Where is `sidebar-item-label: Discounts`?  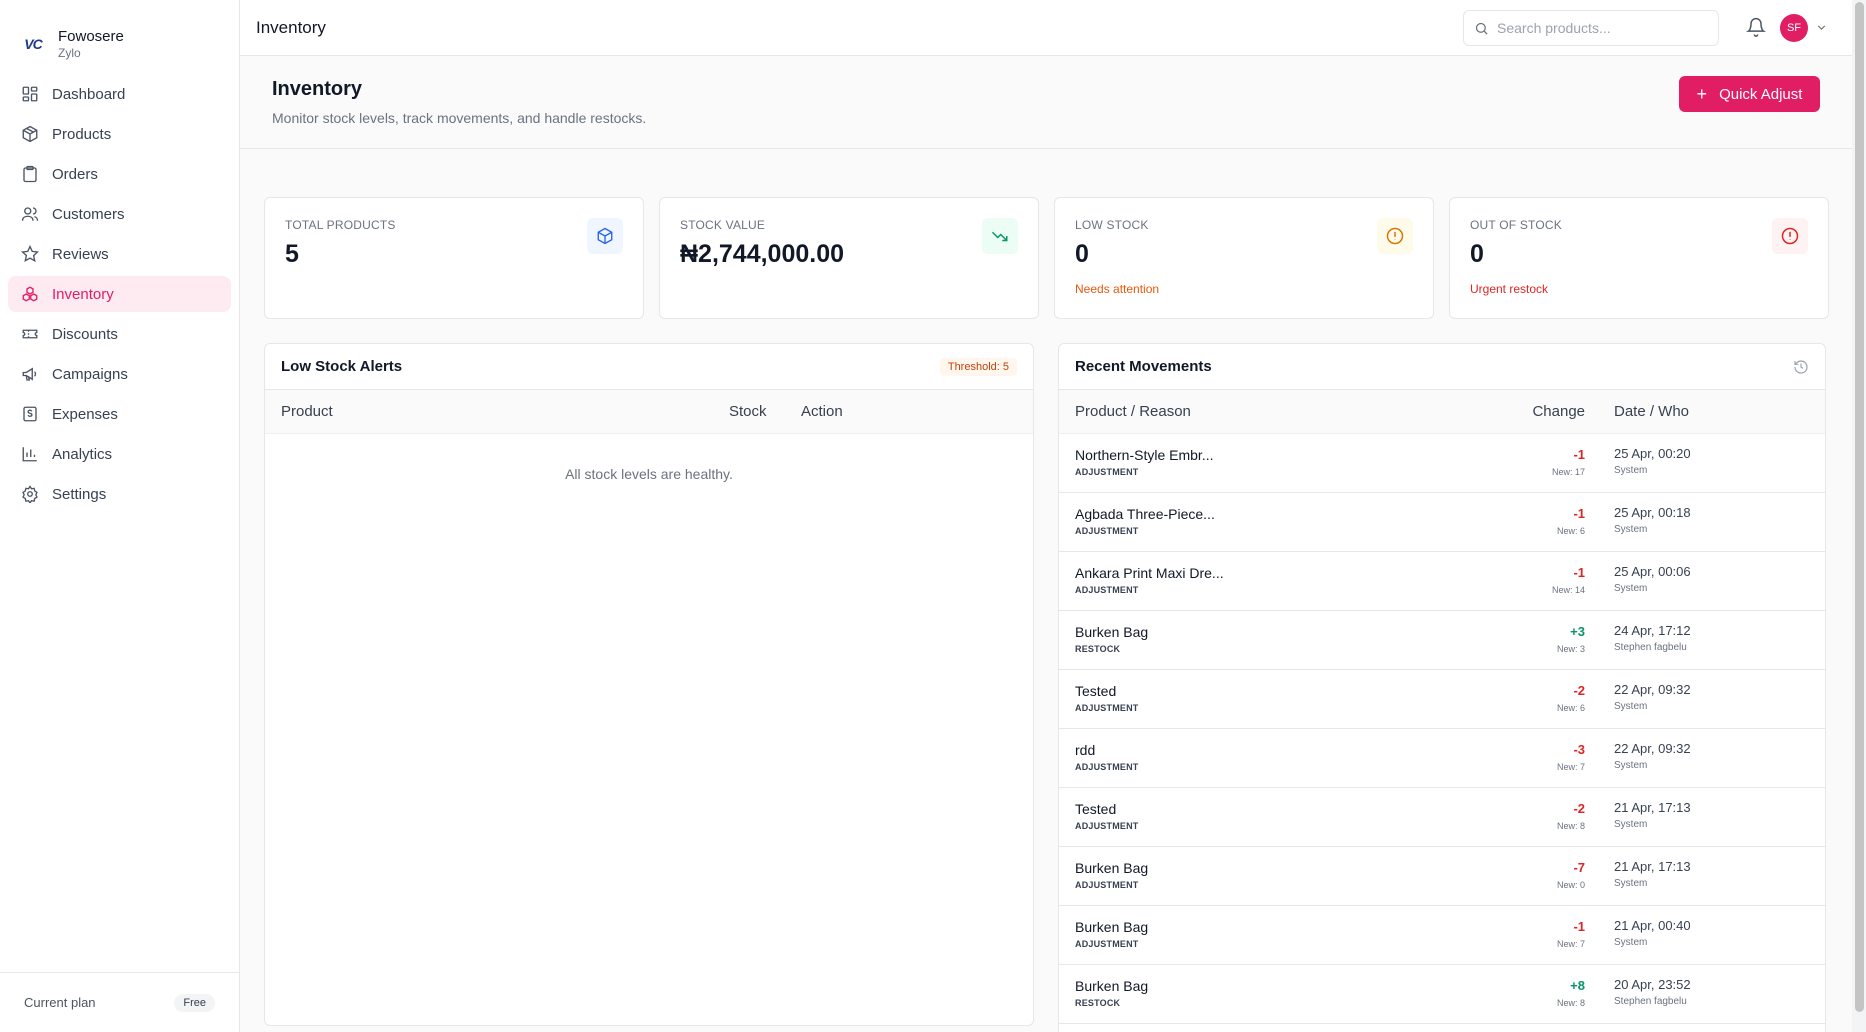 sidebar-item-label: Discounts is located at coordinates (85, 334).